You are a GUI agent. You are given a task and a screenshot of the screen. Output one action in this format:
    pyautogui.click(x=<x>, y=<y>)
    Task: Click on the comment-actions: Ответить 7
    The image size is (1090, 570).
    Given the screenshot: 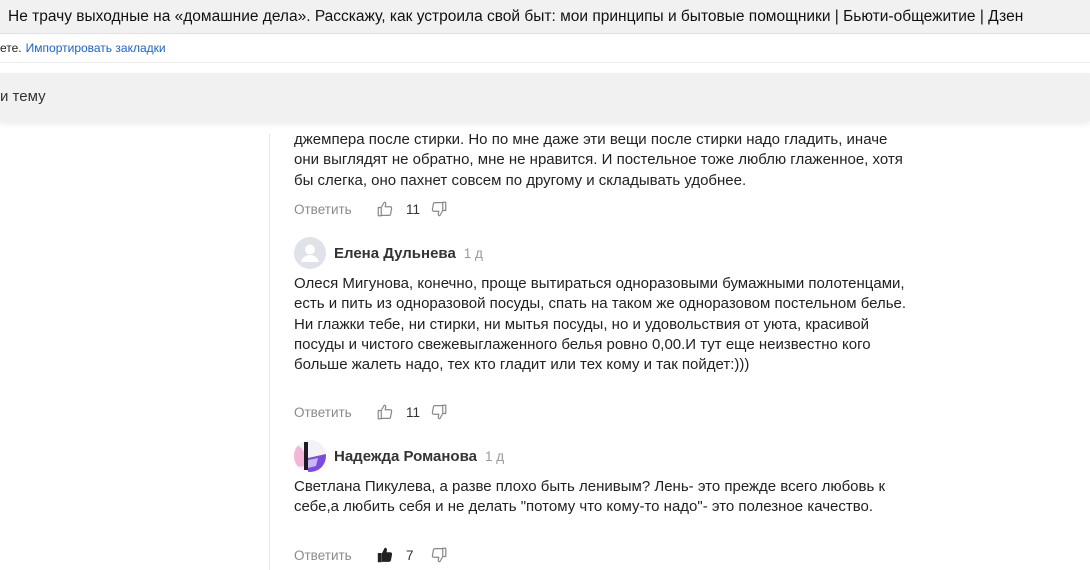 What is the action you would take?
    pyautogui.click(x=371, y=555)
    